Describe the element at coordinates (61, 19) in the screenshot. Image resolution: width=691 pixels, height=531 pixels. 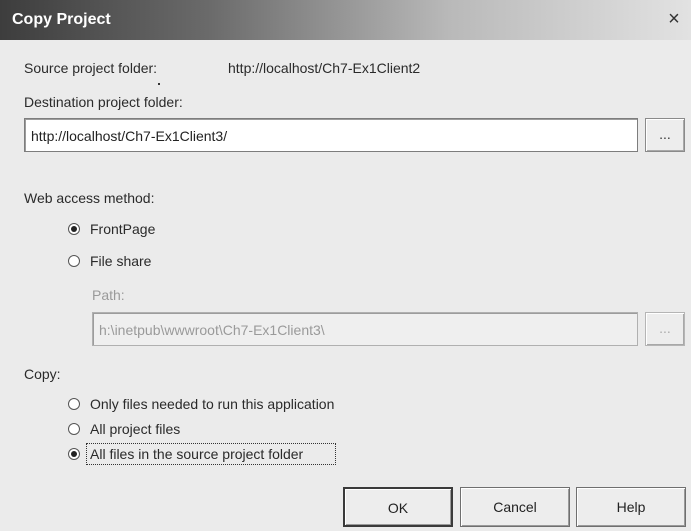
I see `dialog-title: Copy Project` at that location.